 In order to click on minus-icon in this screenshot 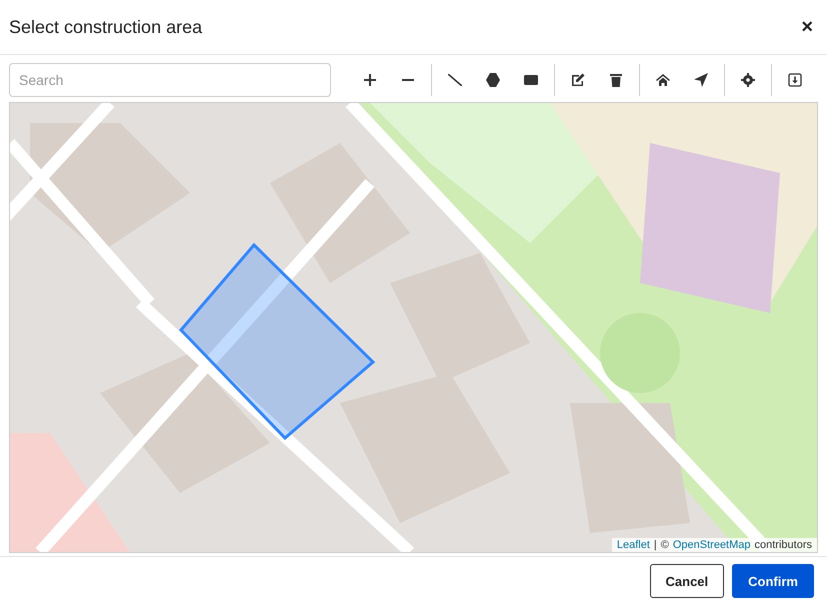, I will do `click(408, 80)`.